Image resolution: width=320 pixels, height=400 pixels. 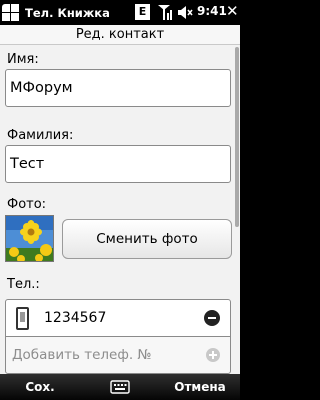 What do you see at coordinates (75, 318) in the screenshot?
I see `phone-number: 1234567` at bounding box center [75, 318].